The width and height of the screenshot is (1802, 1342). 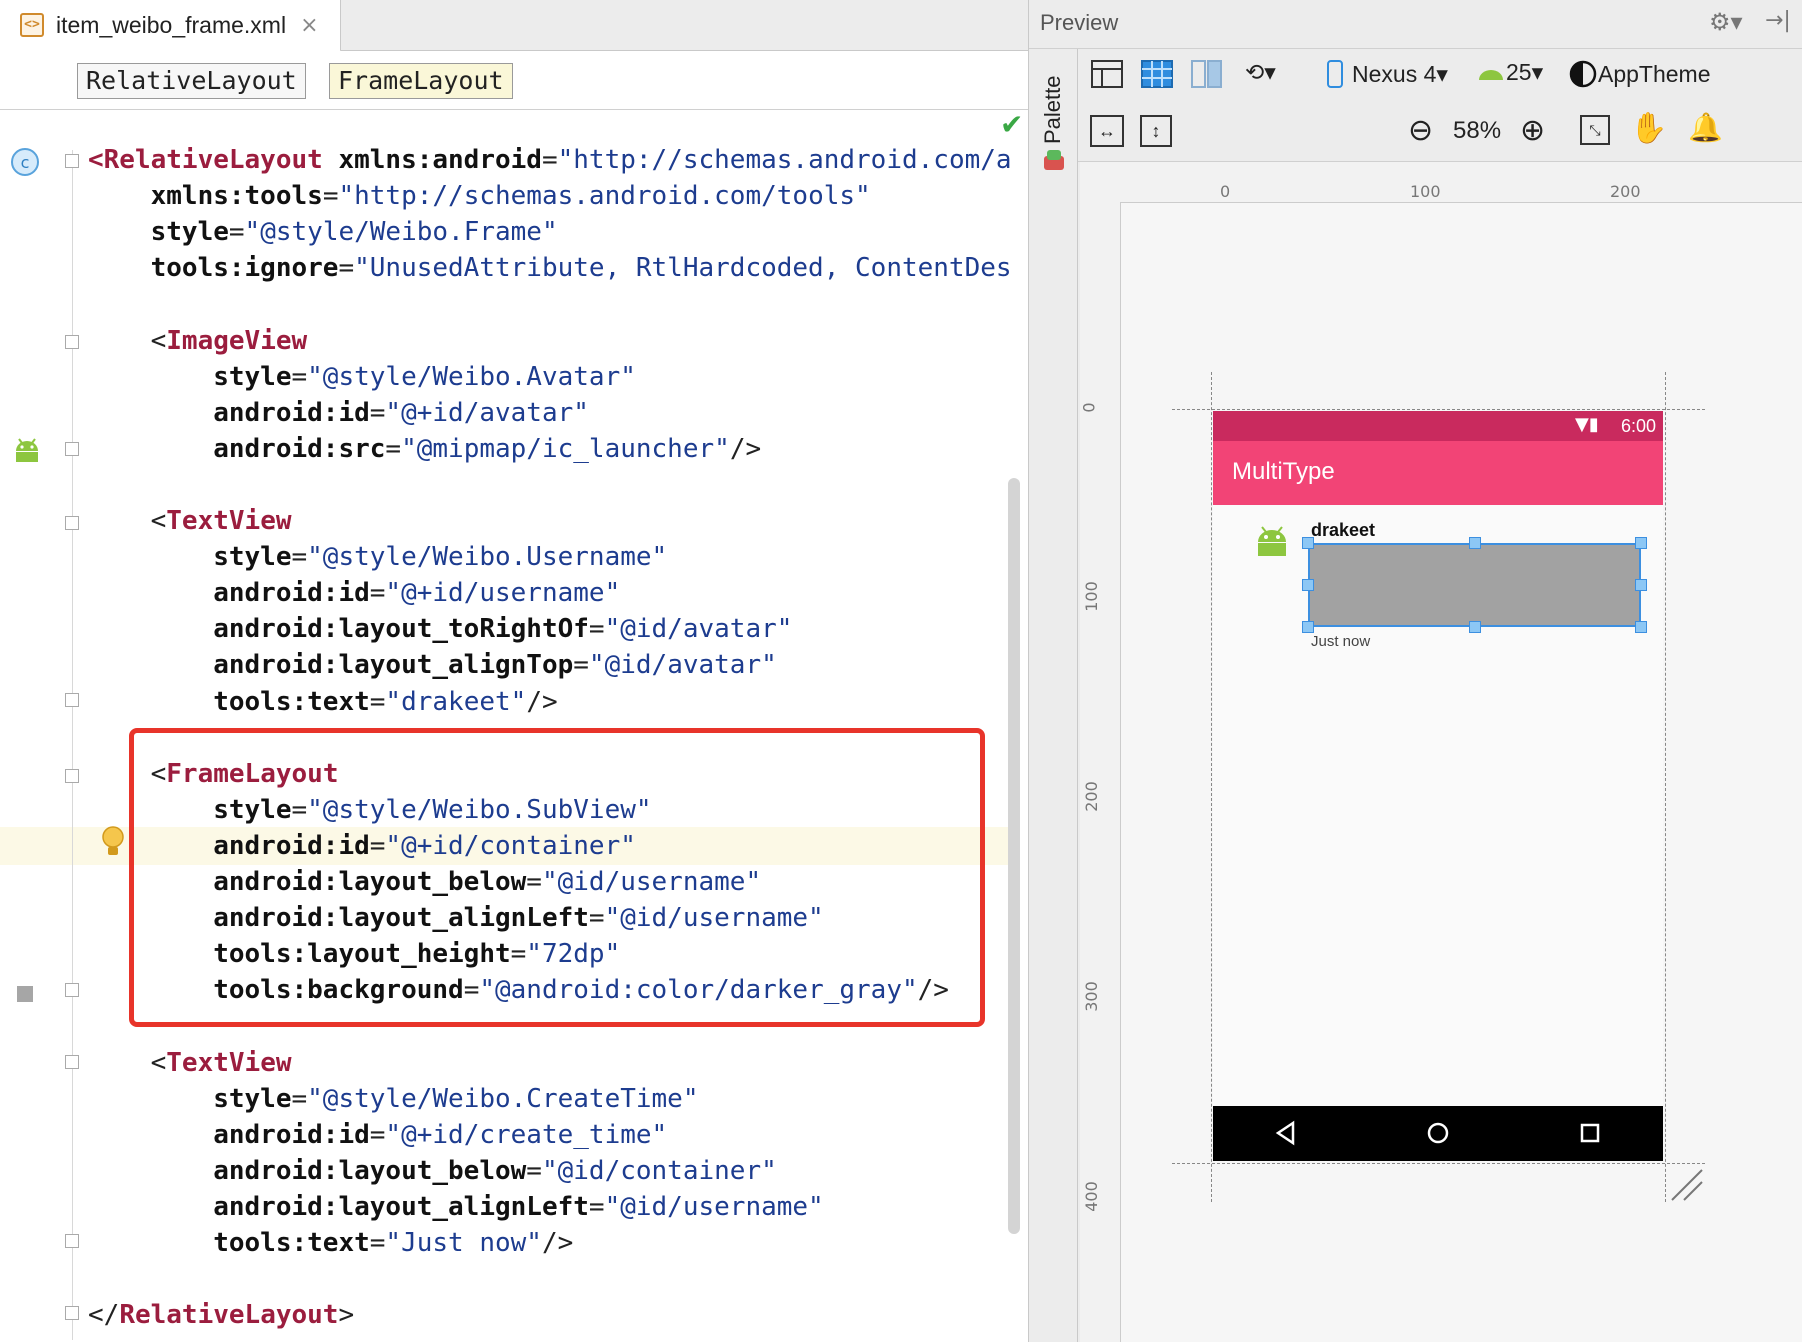 What do you see at coordinates (323, 232) in the screenshot?
I see `code-line: style="@style/Weibo.Frame"` at bounding box center [323, 232].